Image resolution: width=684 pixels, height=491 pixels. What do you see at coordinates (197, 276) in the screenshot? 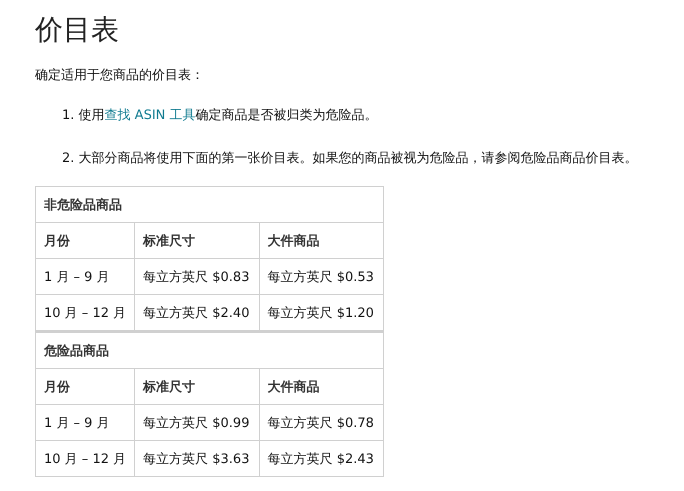
I see `table-cell: 每立方英尺 $0.83` at bounding box center [197, 276].